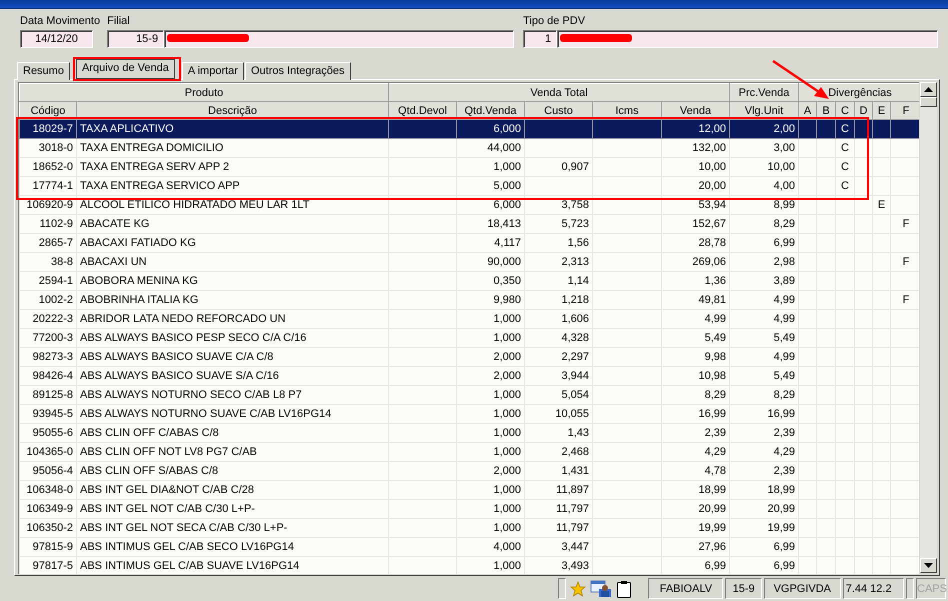  Describe the element at coordinates (575, 357) in the screenshot. I see `table-cell: 2,297` at that location.